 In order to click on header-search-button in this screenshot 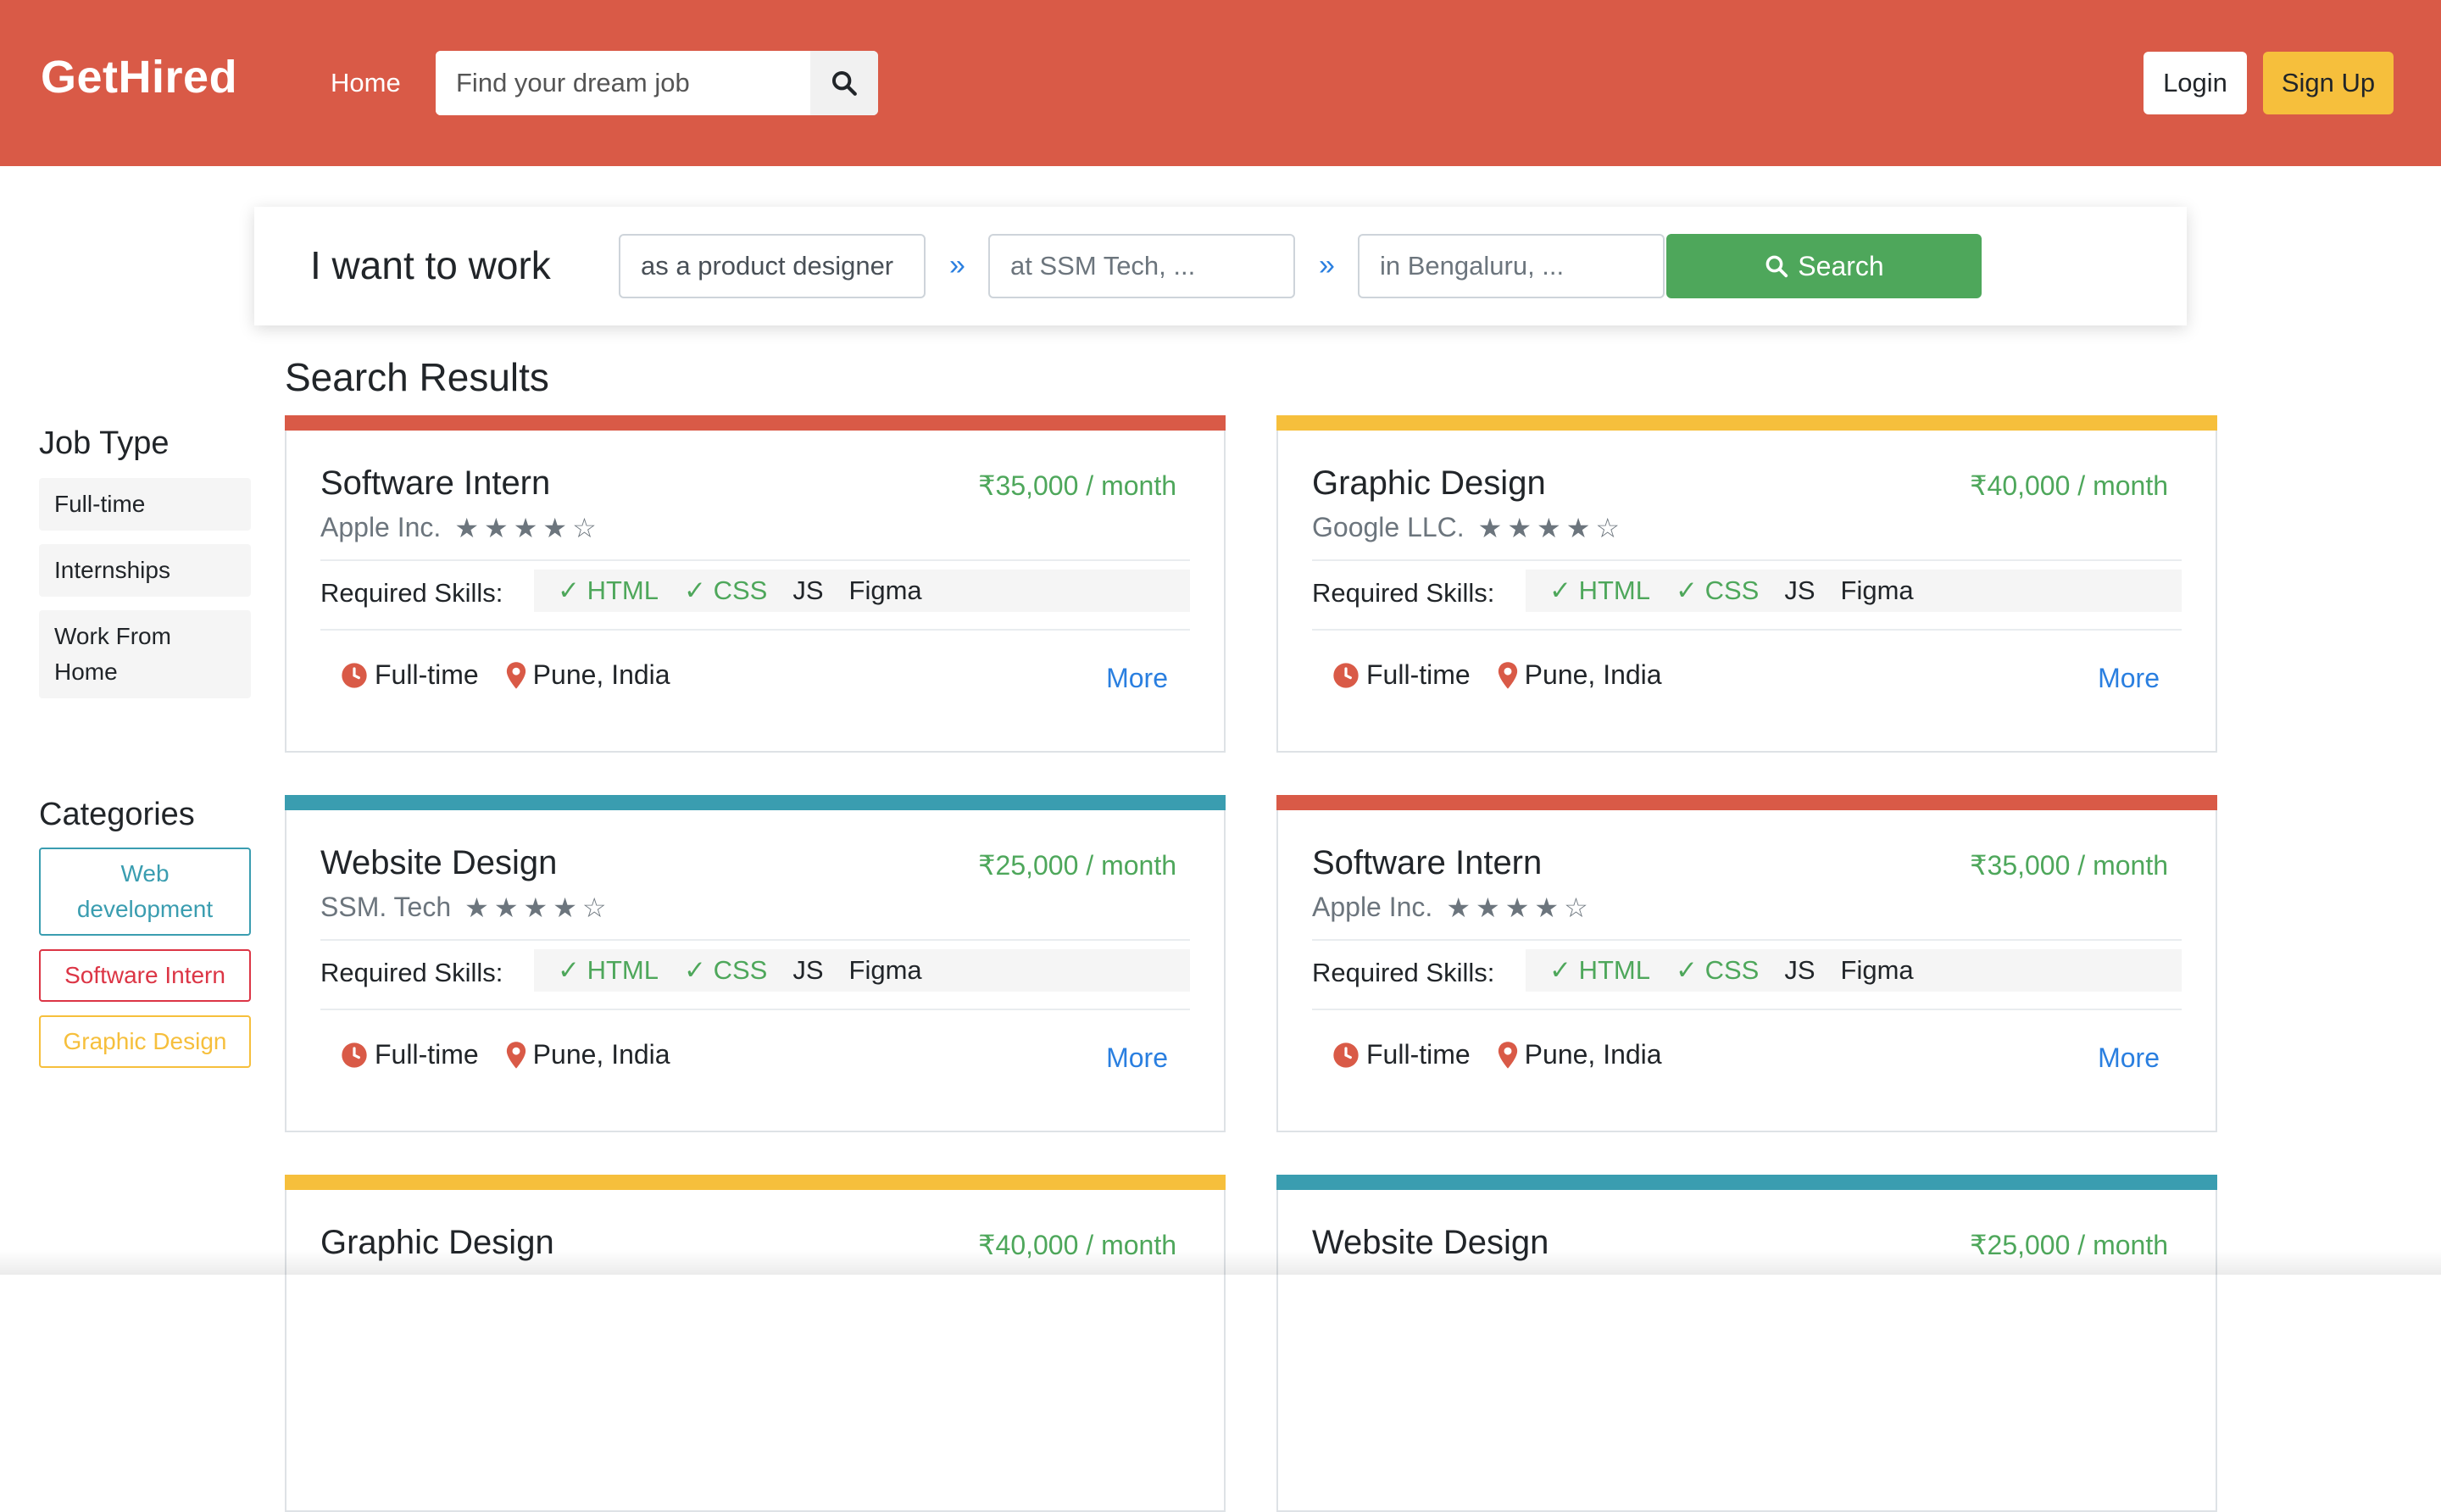, I will do `click(844, 83)`.